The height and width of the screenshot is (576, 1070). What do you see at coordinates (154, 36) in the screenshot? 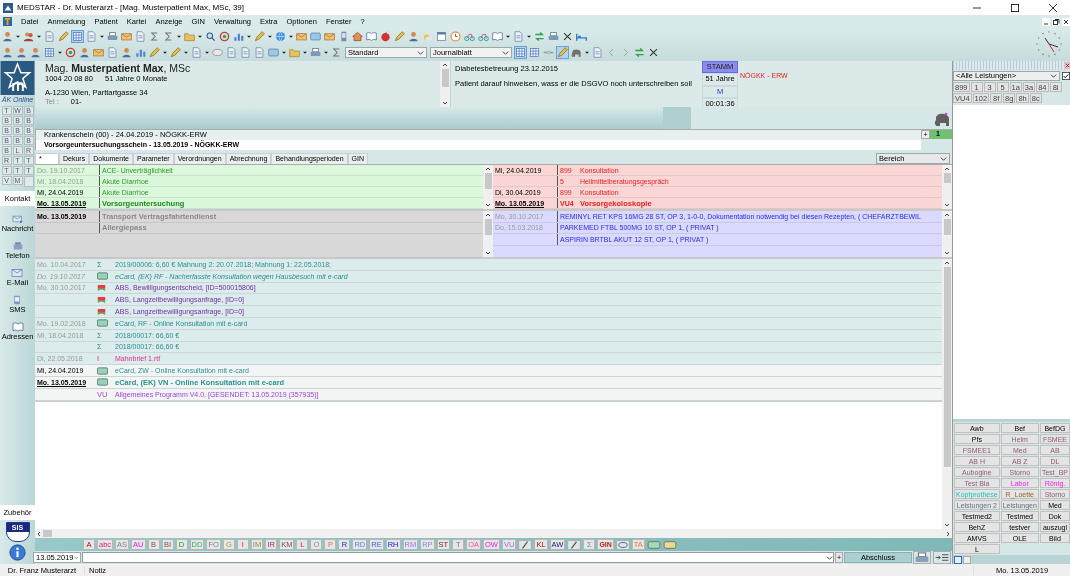
I see `sum-icon` at bounding box center [154, 36].